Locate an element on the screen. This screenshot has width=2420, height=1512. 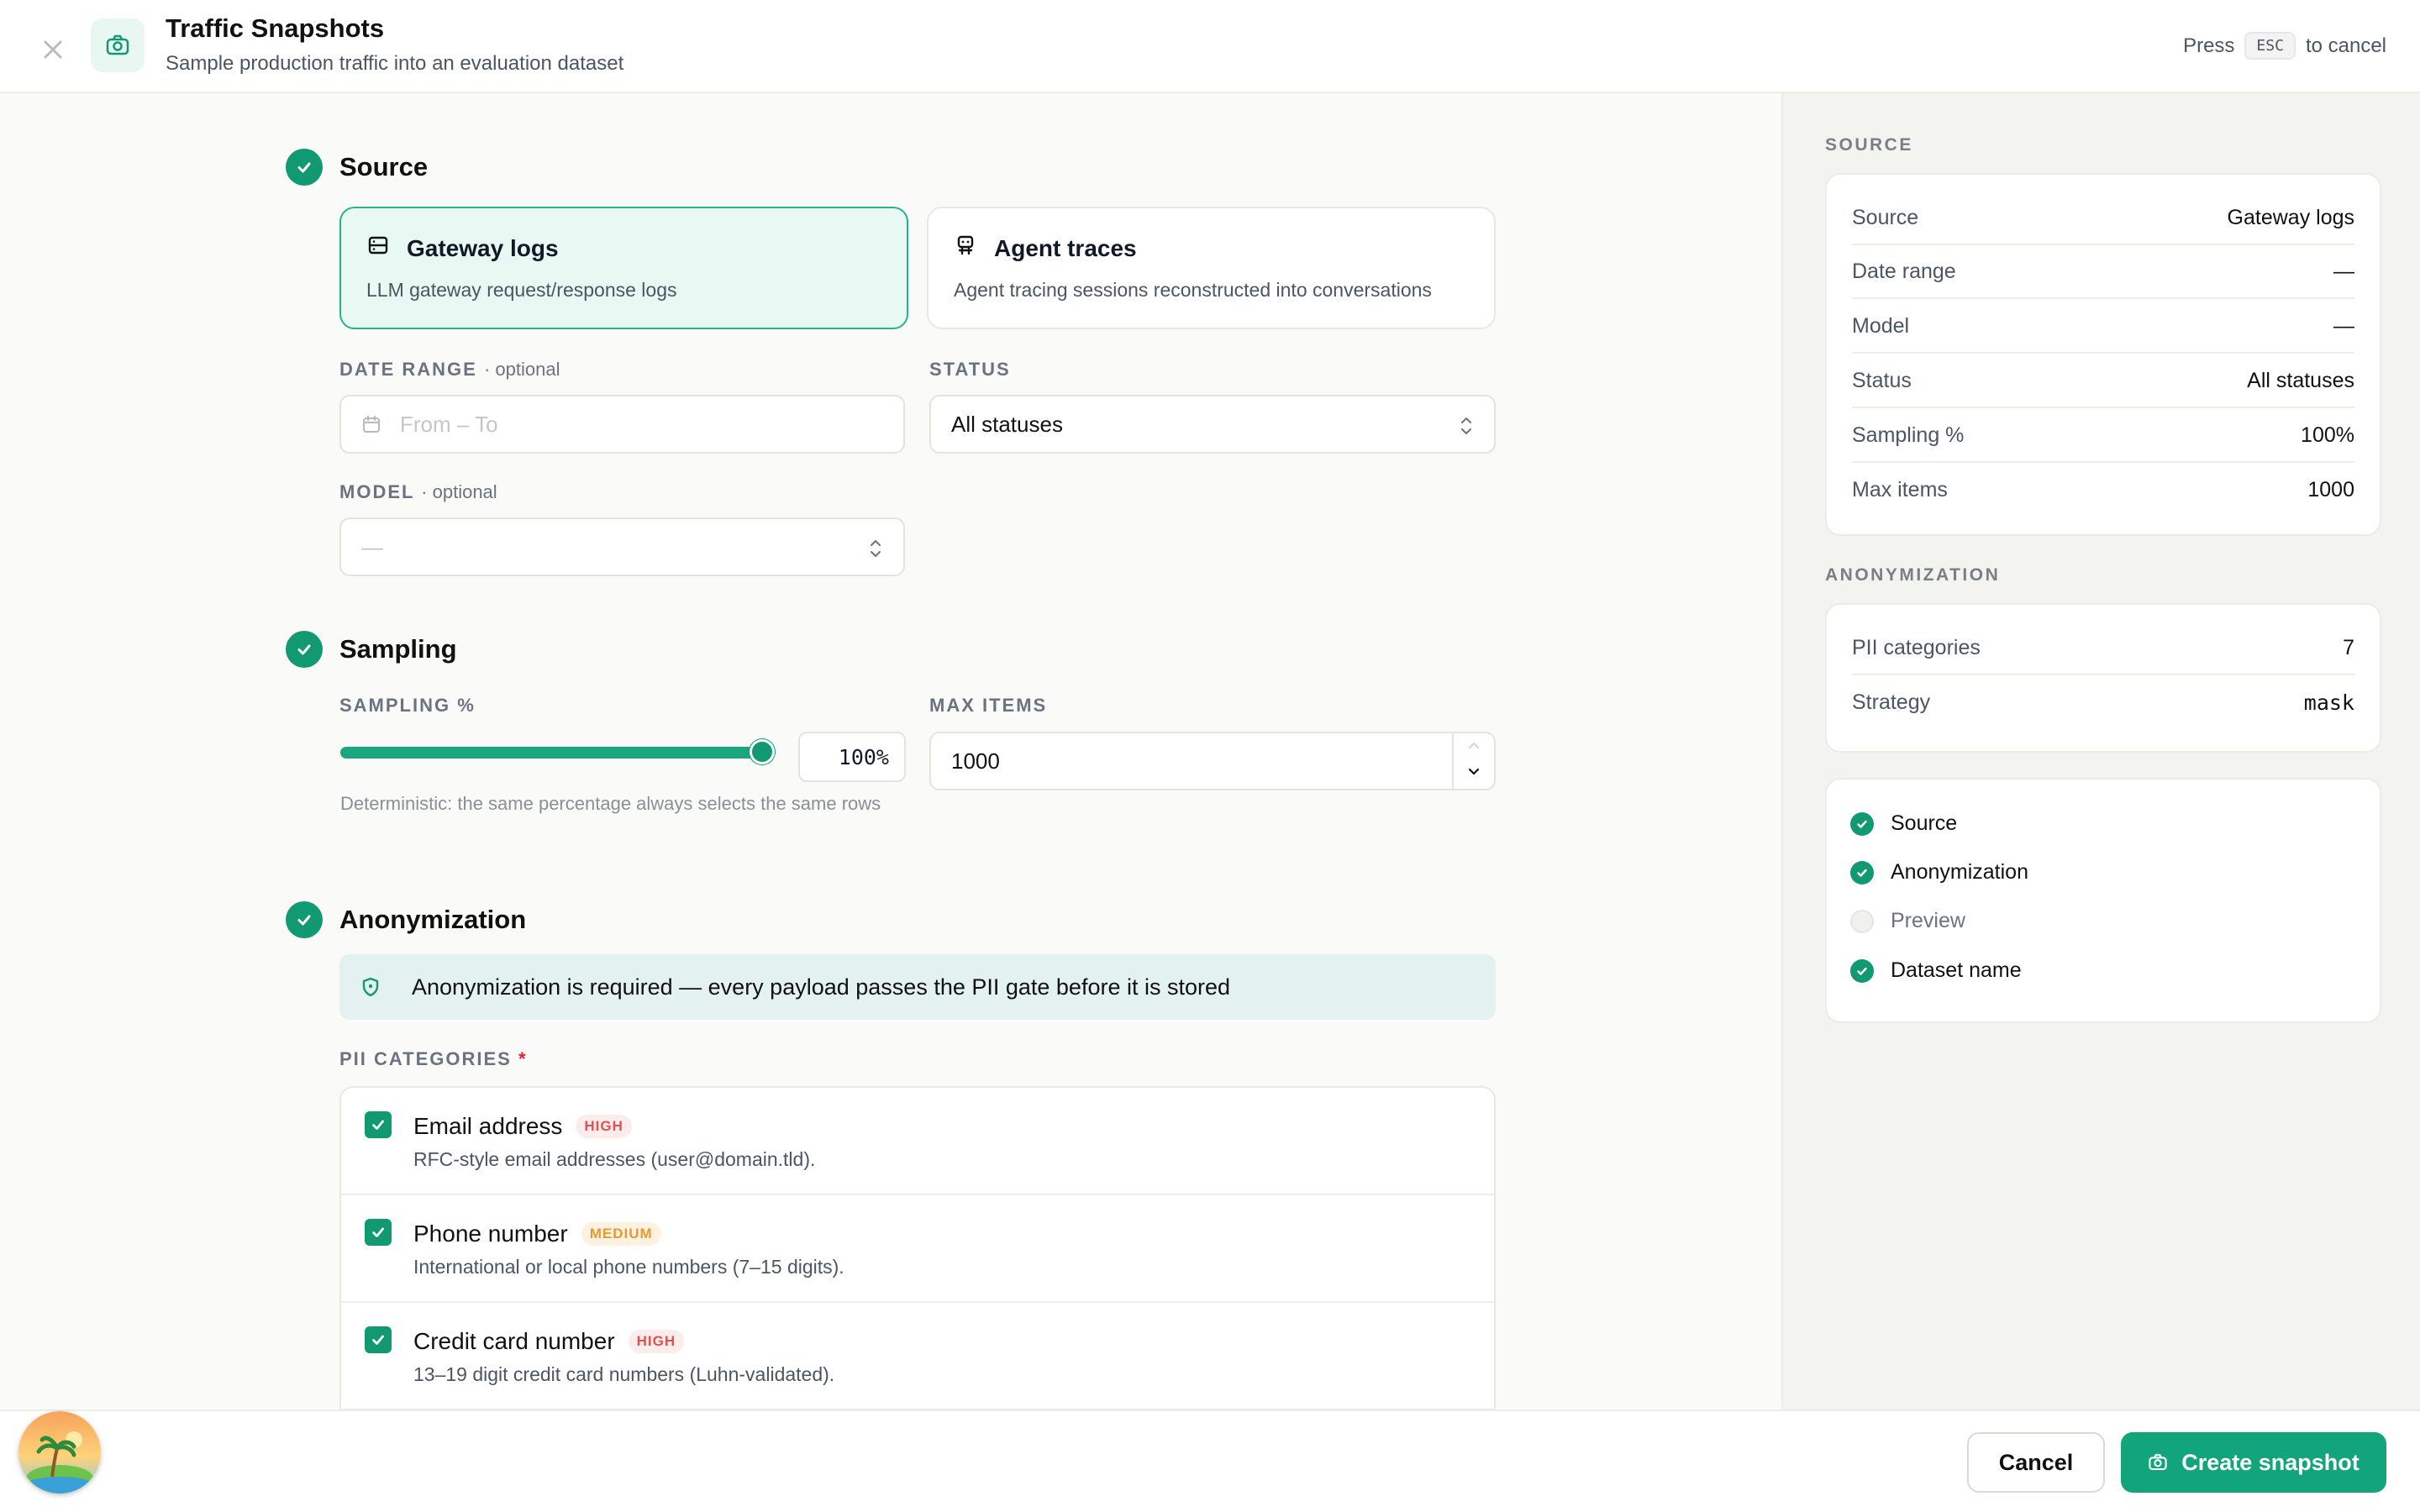
source-option-title: Agent traces is located at coordinates (1065, 247).